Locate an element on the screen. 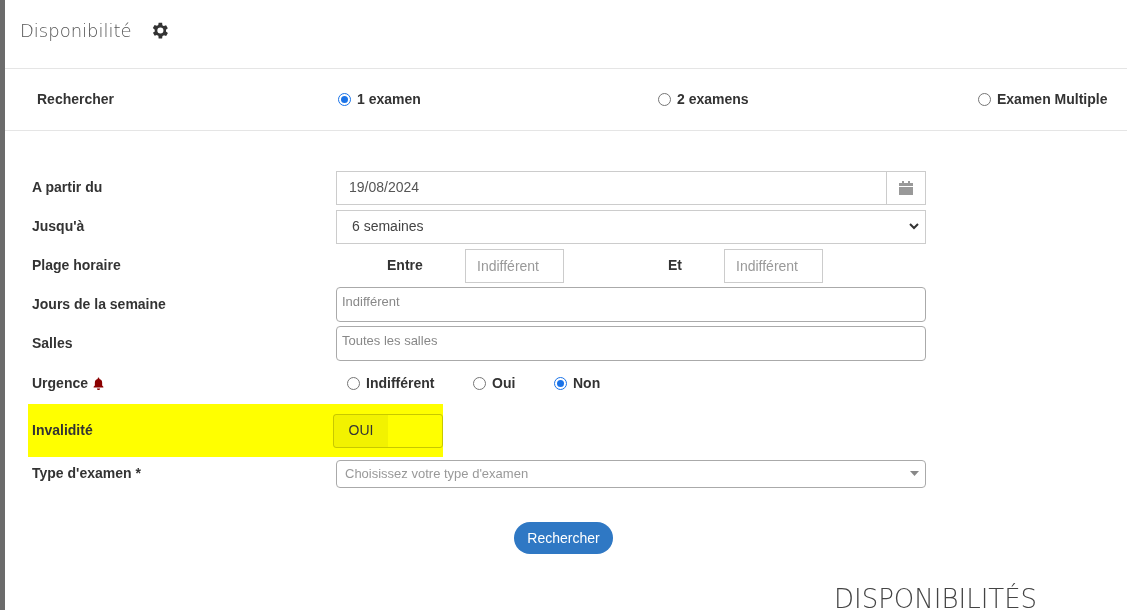 The image size is (1127, 610). field-value: 19/08/2024 is located at coordinates (384, 187).